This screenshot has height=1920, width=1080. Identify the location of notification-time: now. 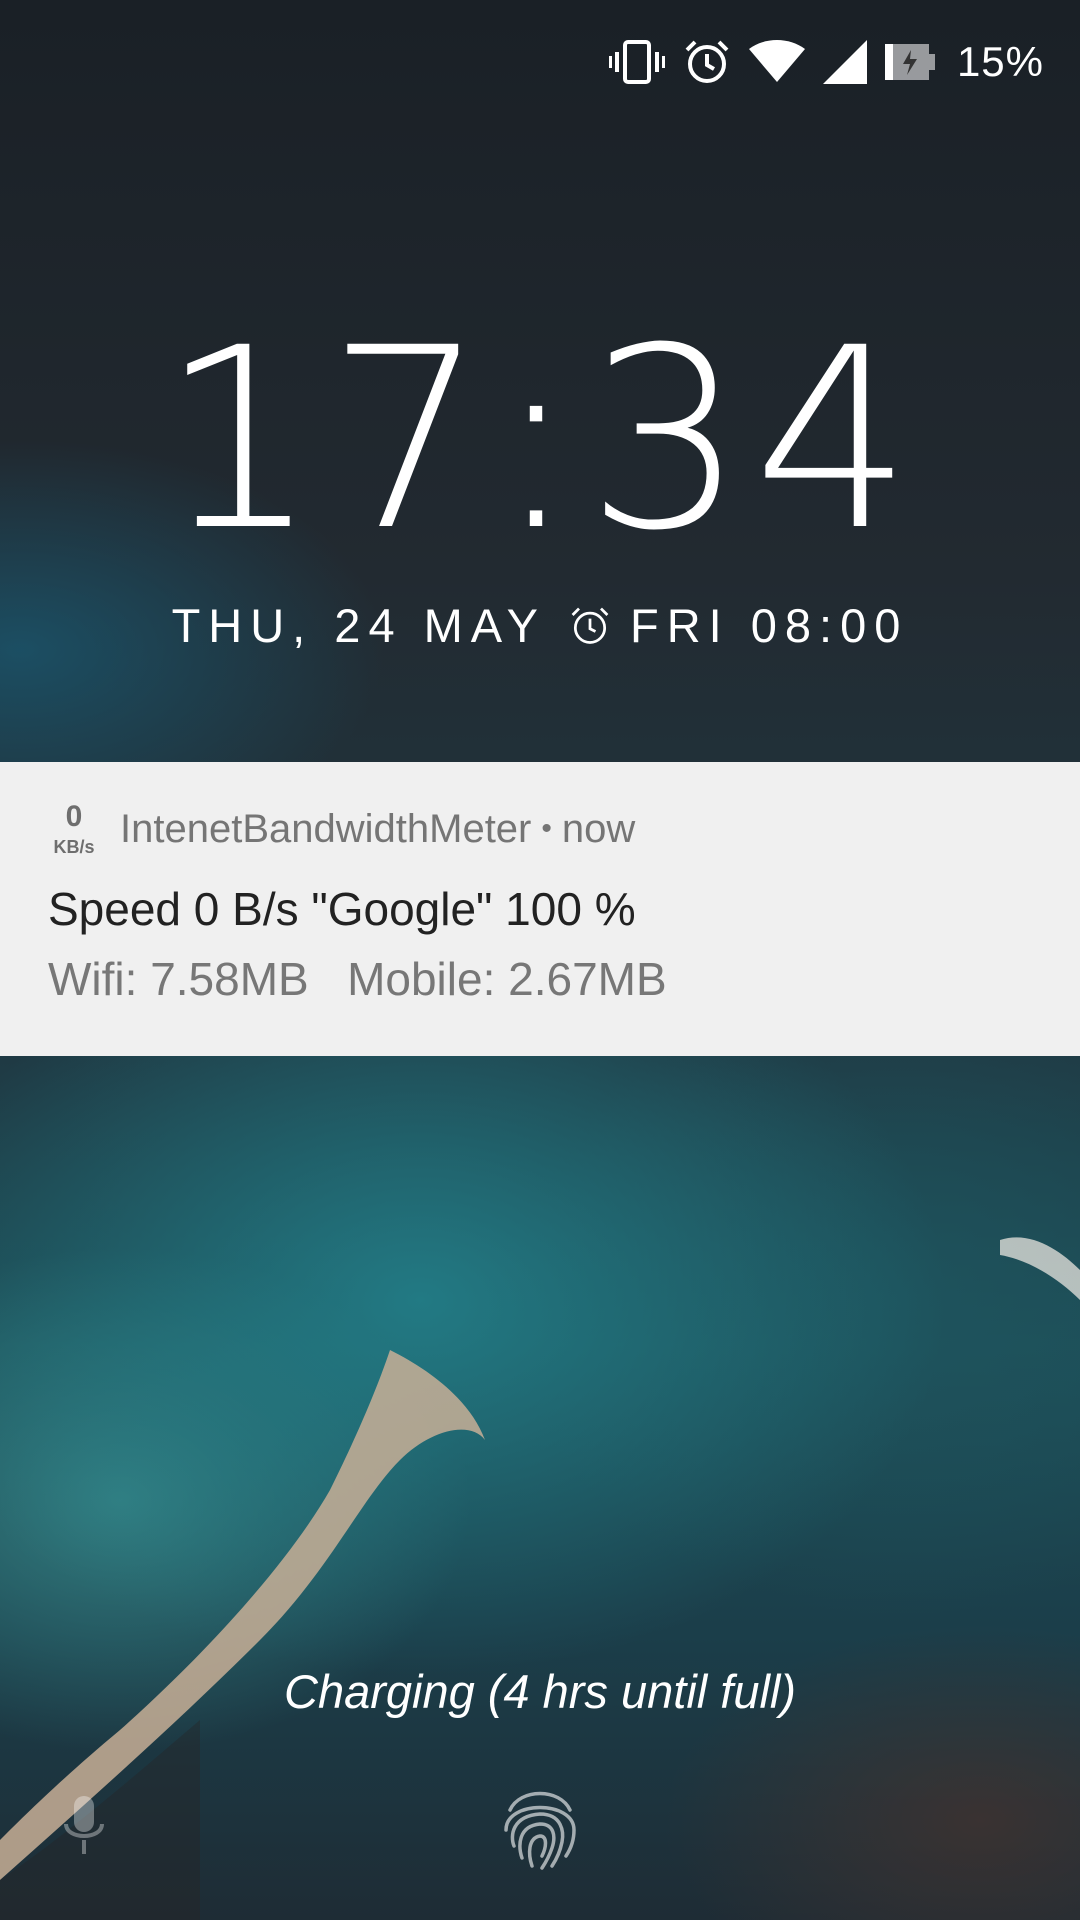
(598, 828).